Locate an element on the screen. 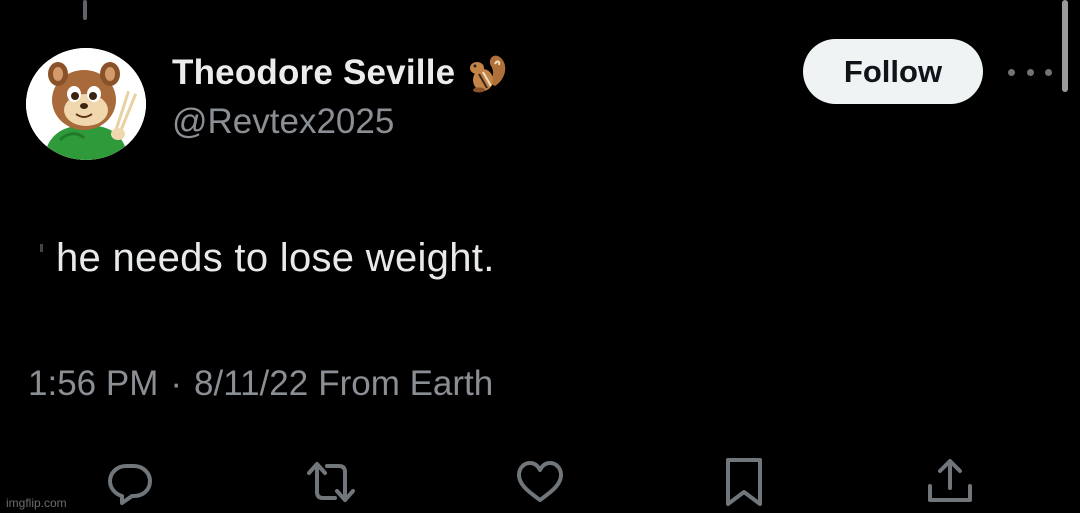 The height and width of the screenshot is (513, 1080). tweet-metadata: 1:56 PM · 8/11/22 From Earth is located at coordinates (260, 384).